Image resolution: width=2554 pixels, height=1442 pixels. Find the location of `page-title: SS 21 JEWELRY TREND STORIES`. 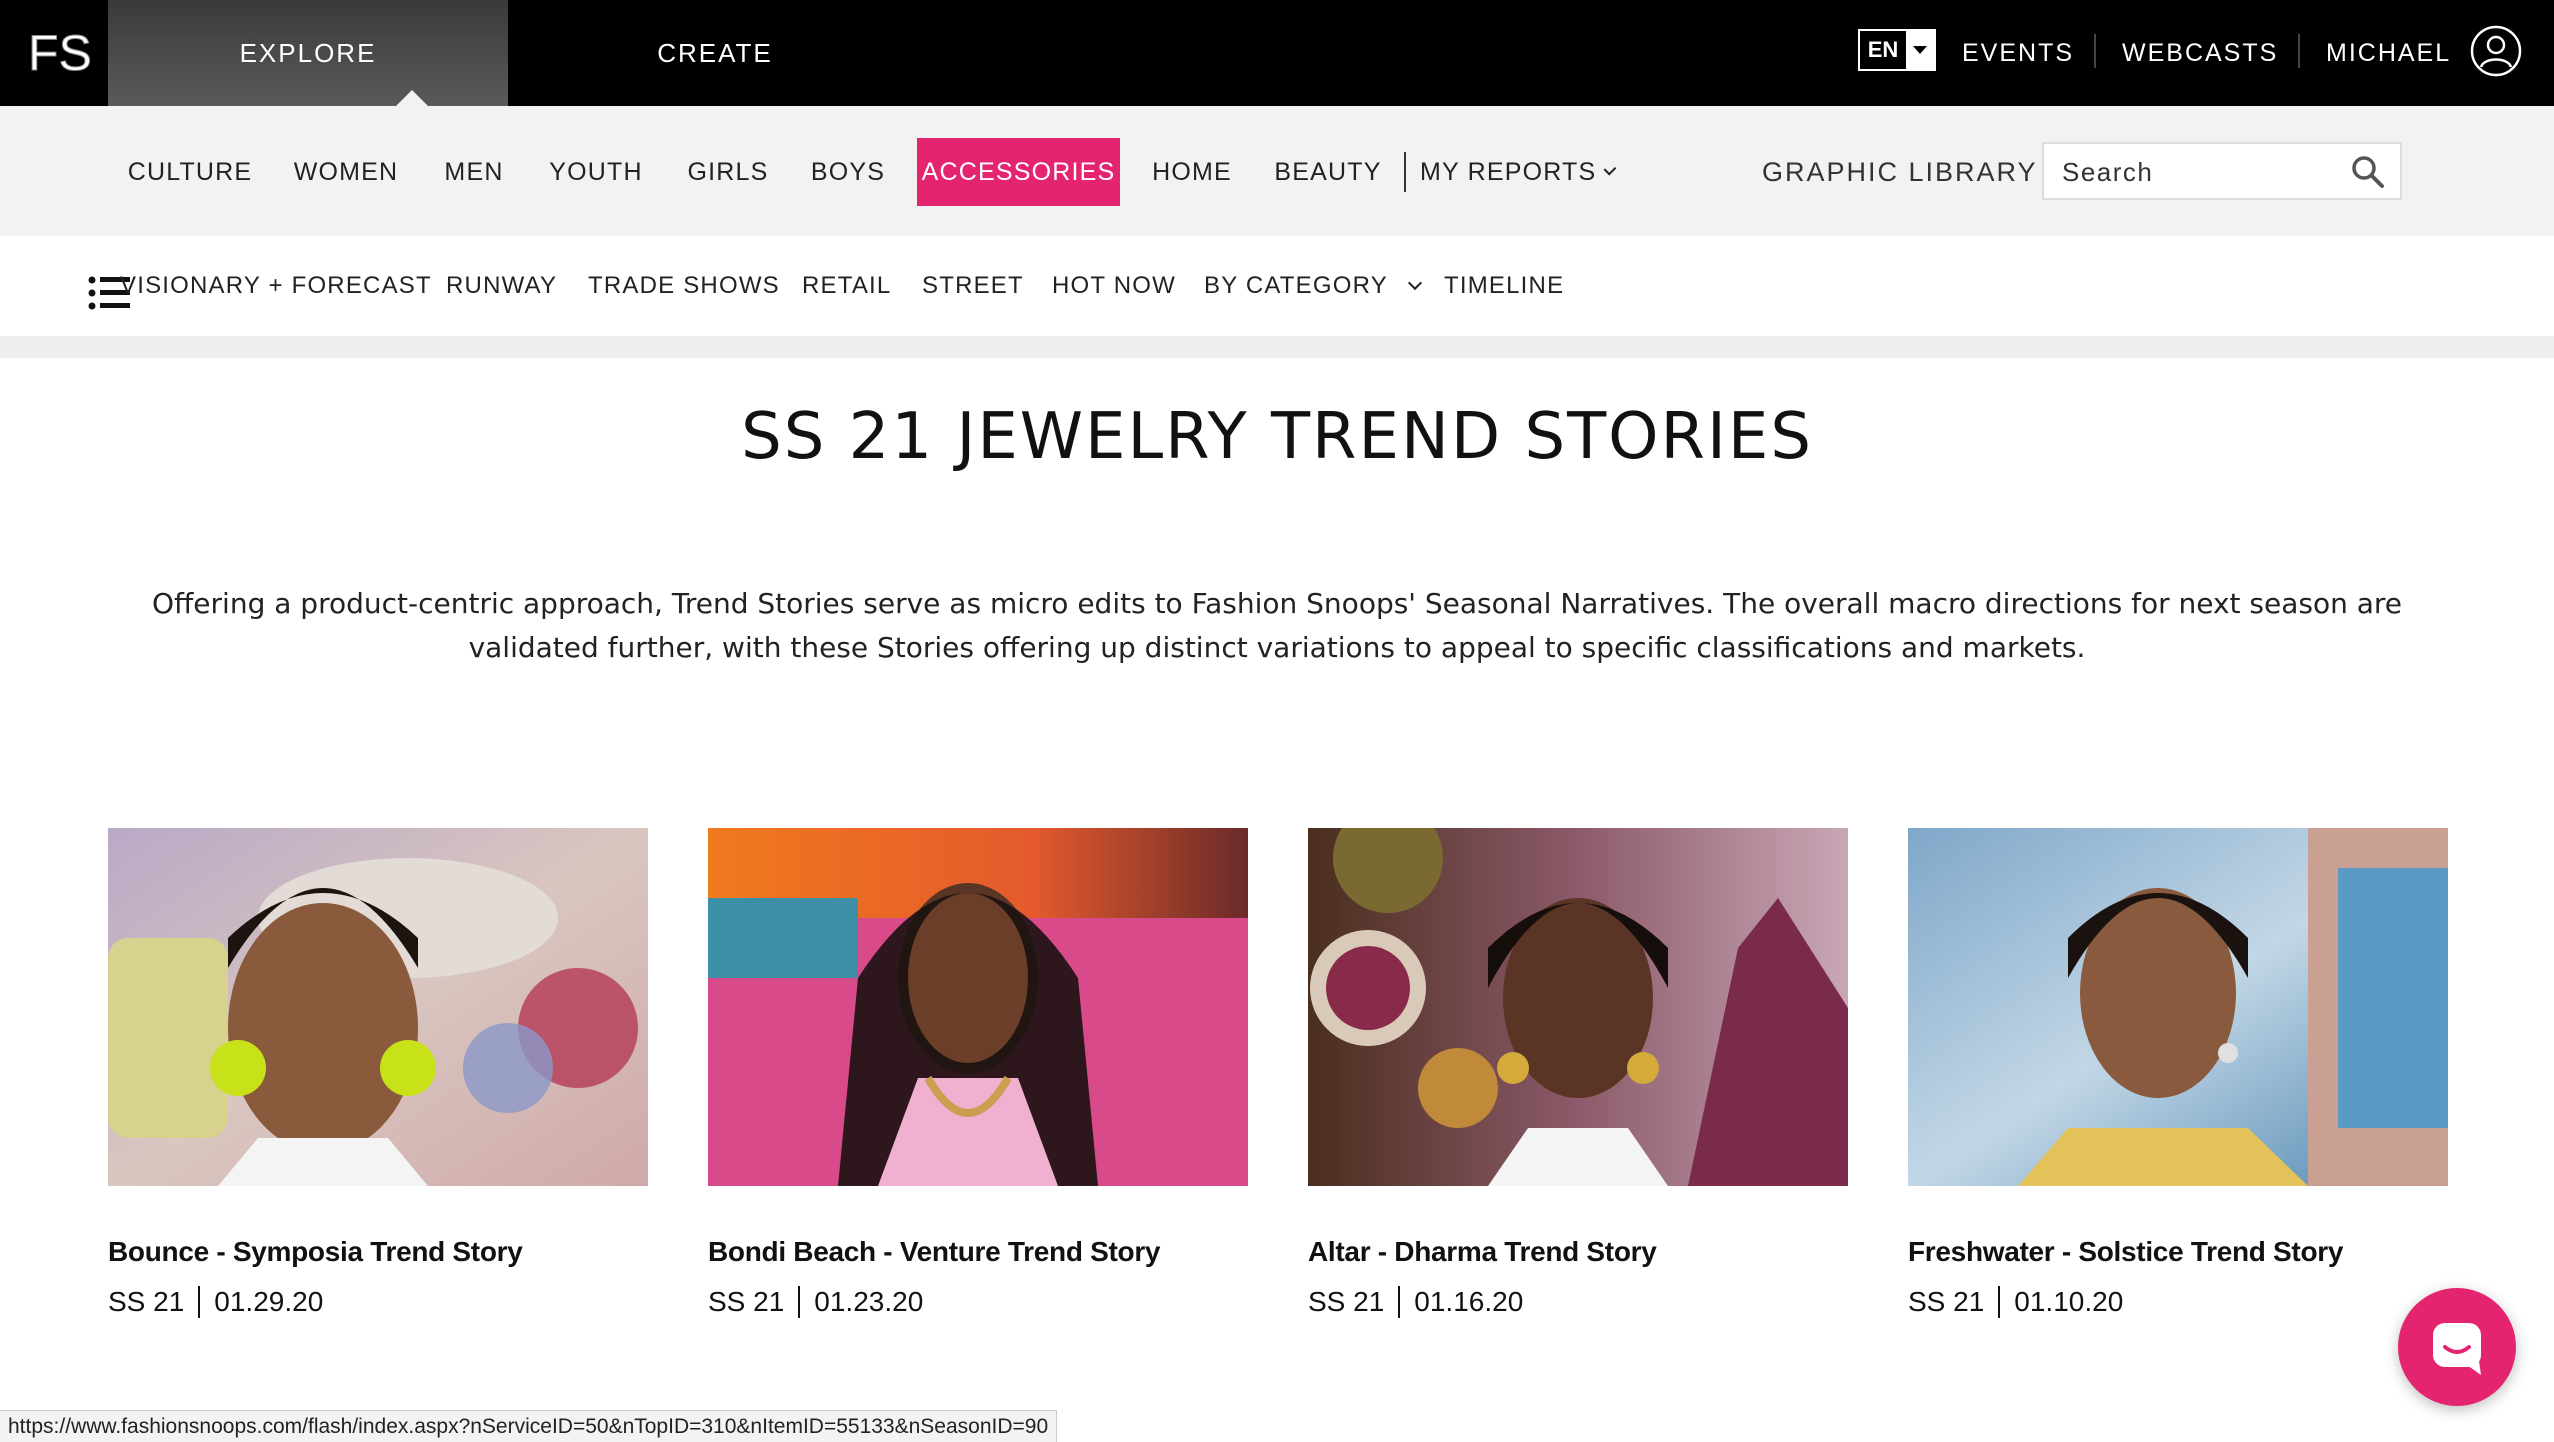

page-title: SS 21 JEWELRY TREND STORIES is located at coordinates (1277, 437).